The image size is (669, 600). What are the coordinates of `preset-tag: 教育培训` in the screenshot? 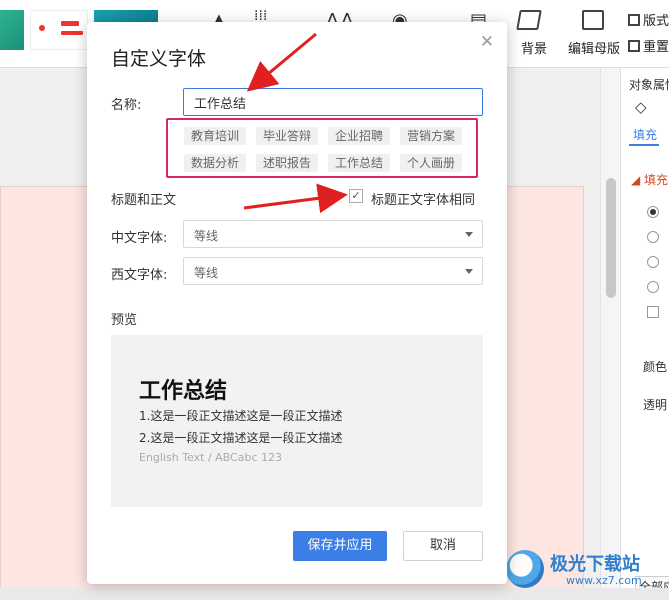 It's located at (215, 136).